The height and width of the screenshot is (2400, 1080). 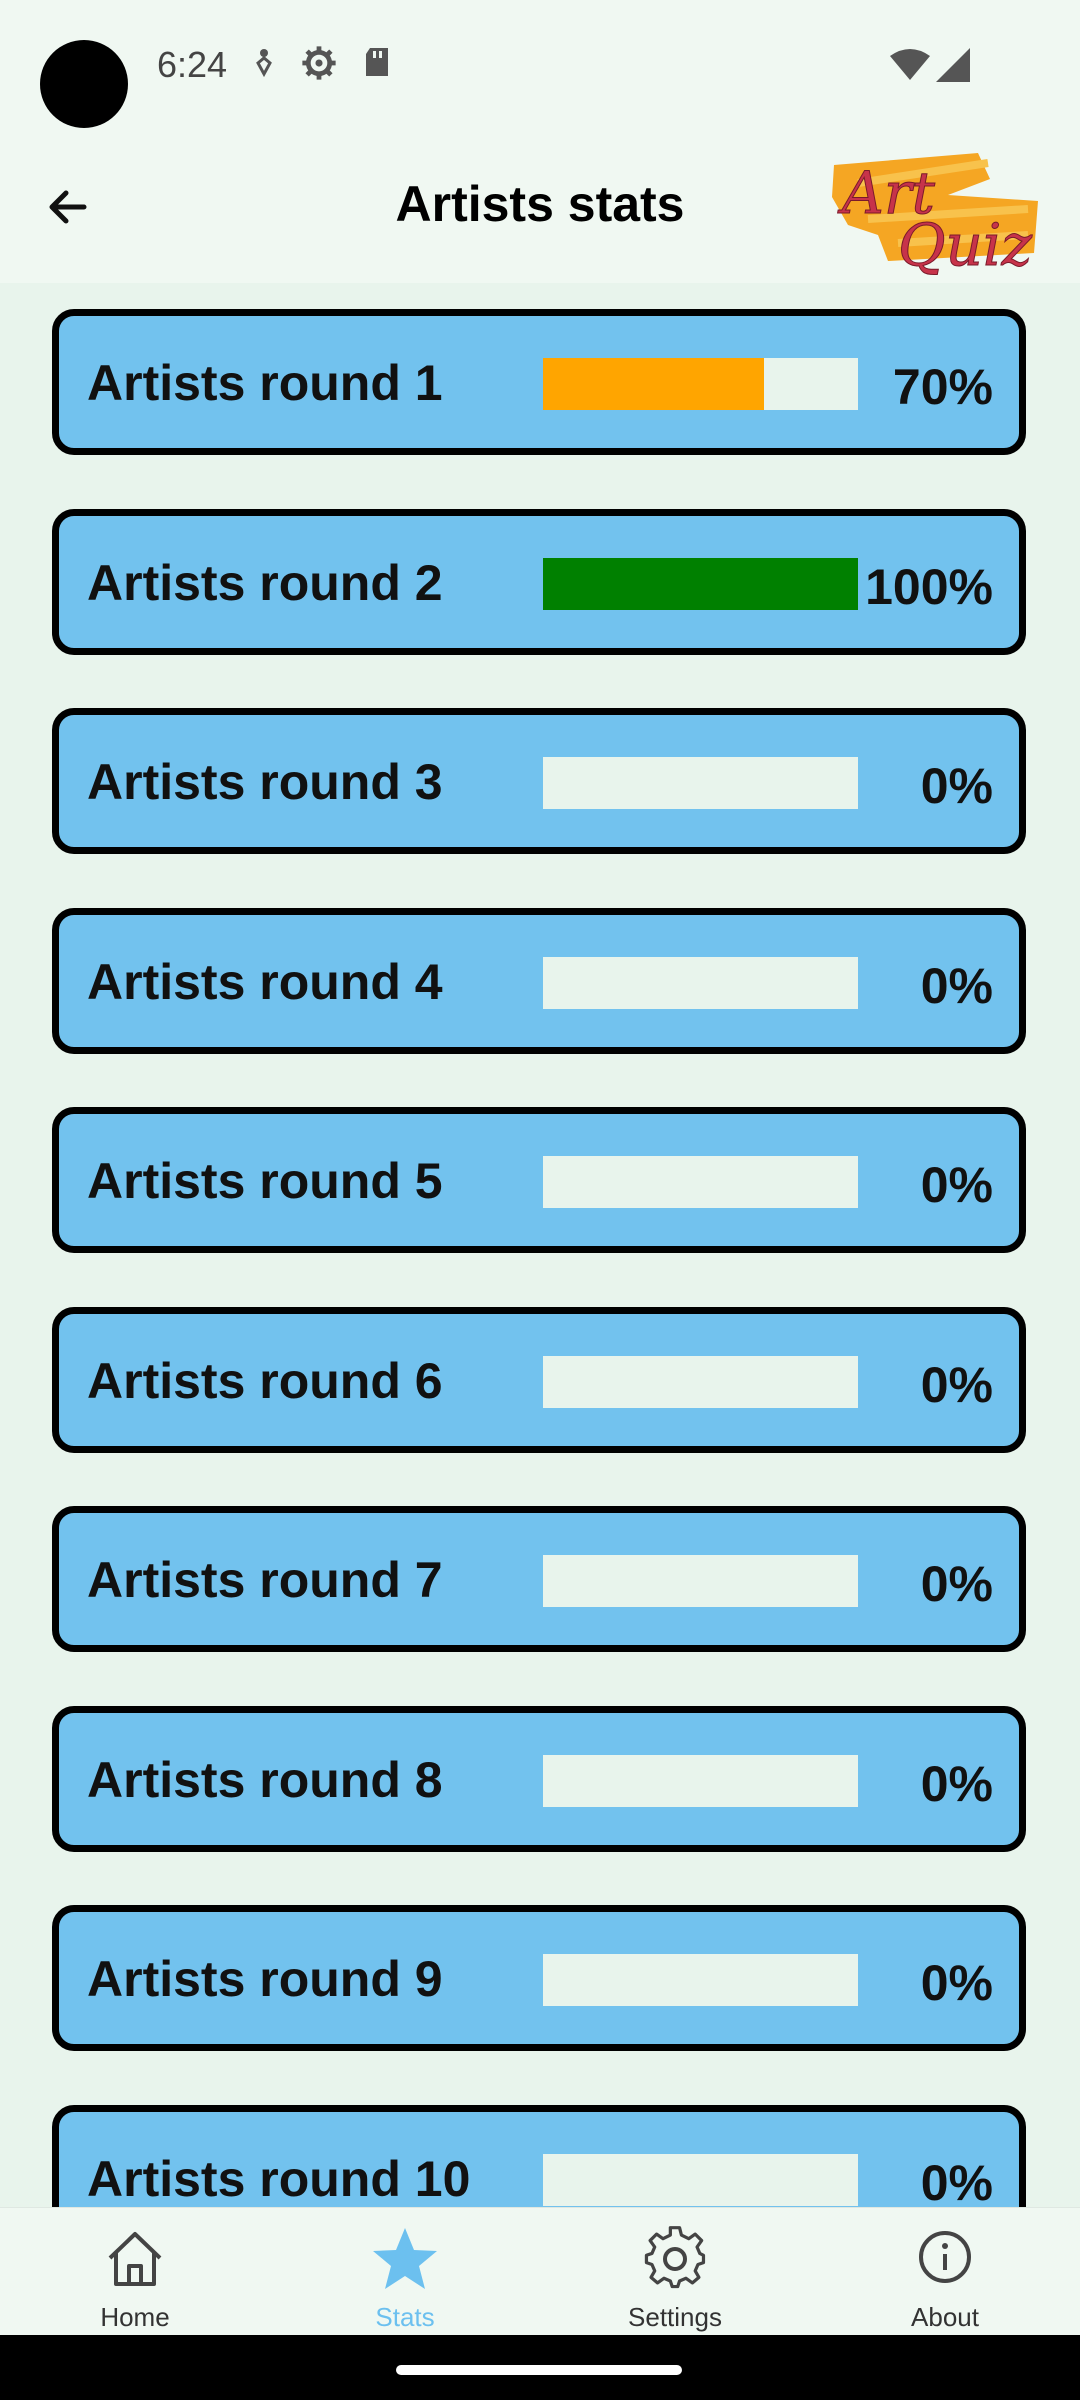 I want to click on round-card: Artists round 9 0%, so click(x=539, y=1978).